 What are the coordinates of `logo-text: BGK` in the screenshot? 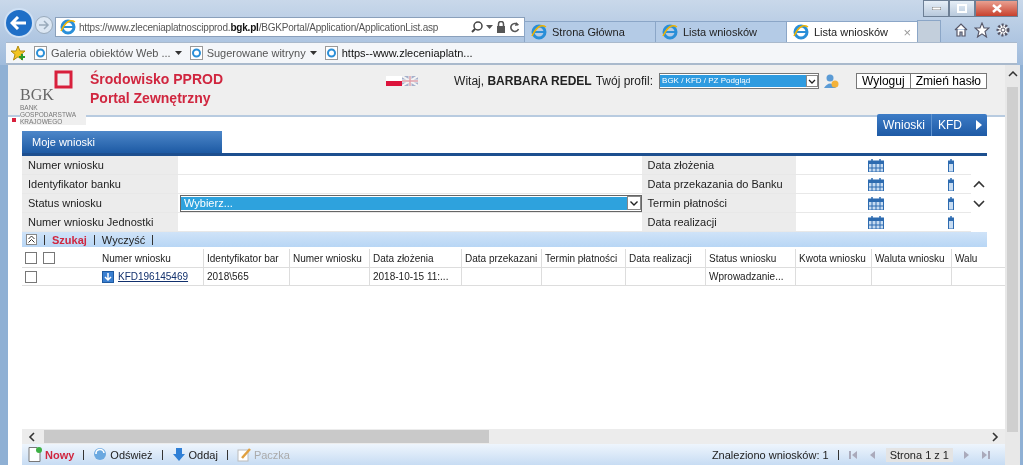 It's located at (37, 95).